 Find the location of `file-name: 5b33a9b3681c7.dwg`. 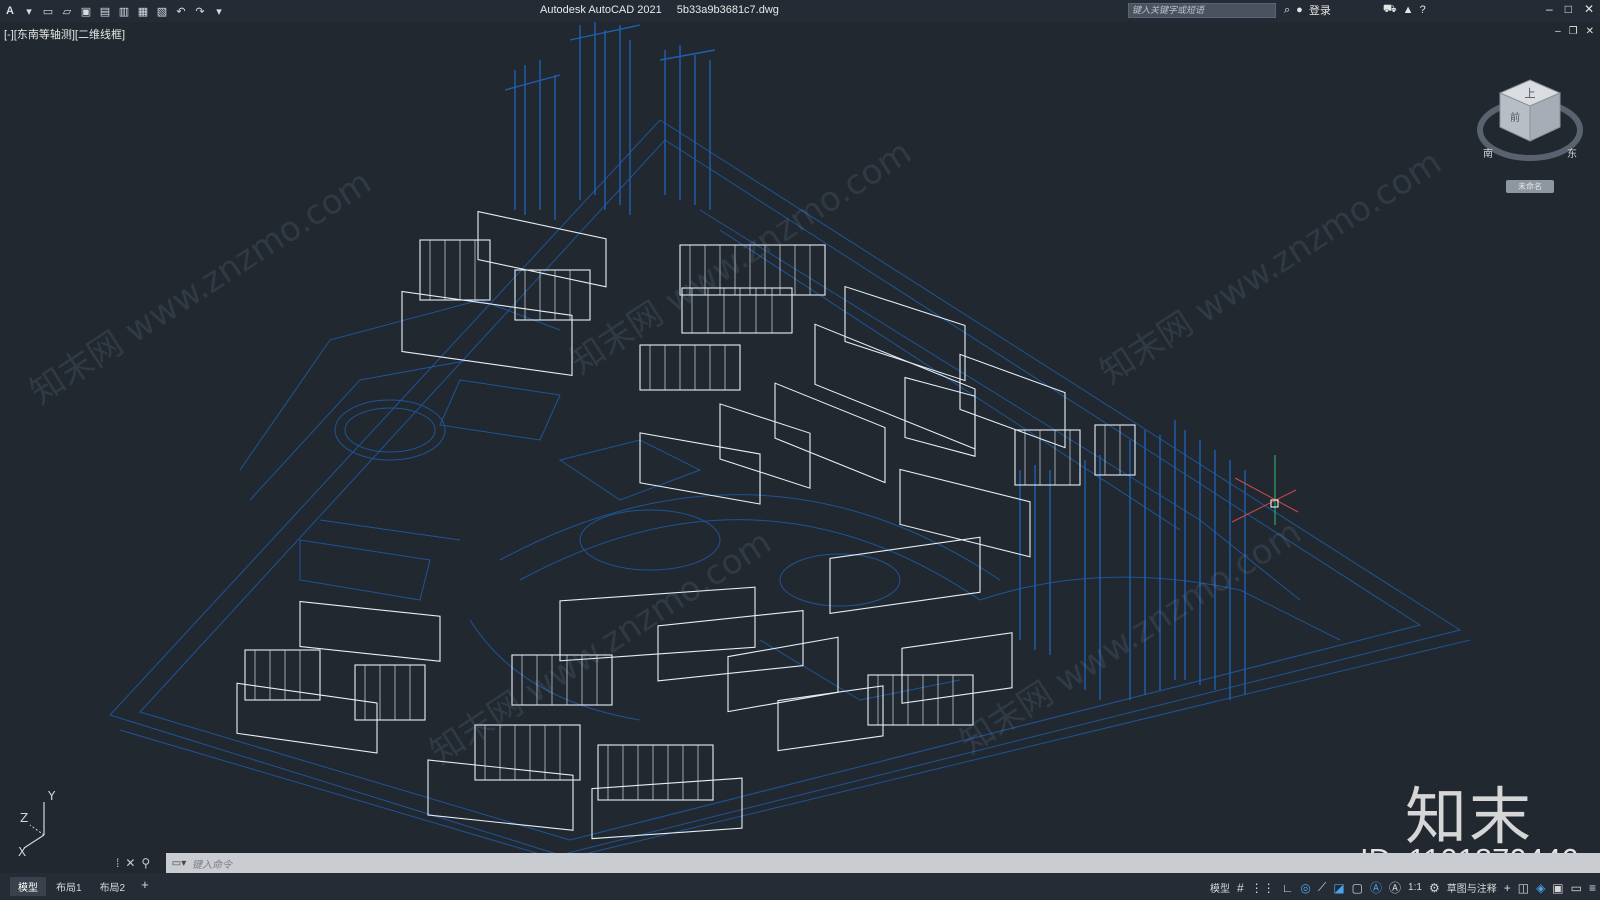

file-name: 5b33a9b3681c7.dwg is located at coordinates (727, 10).